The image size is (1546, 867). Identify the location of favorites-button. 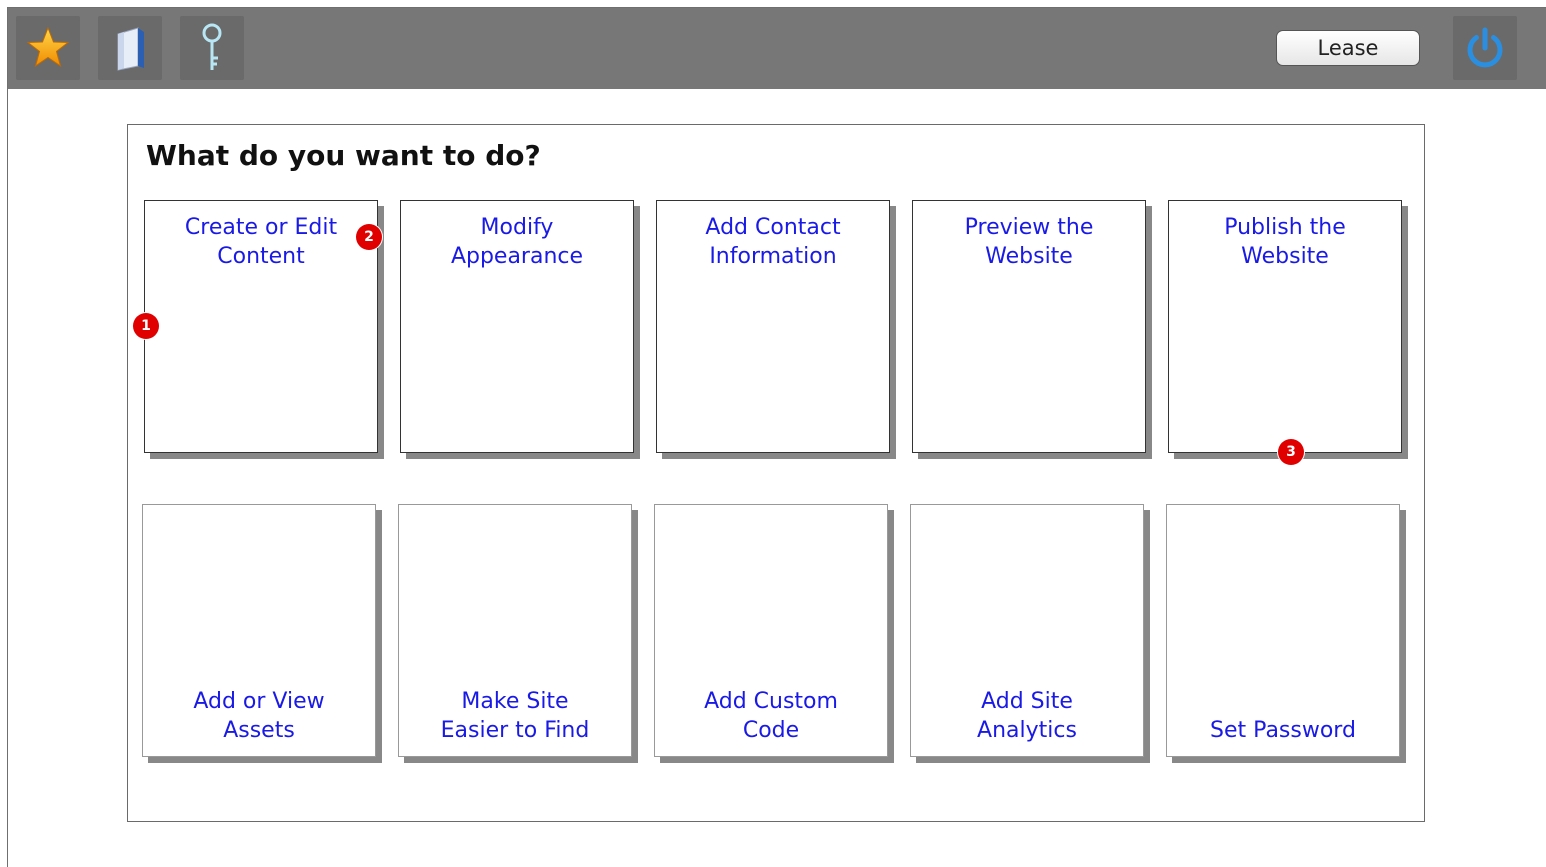
(48, 48).